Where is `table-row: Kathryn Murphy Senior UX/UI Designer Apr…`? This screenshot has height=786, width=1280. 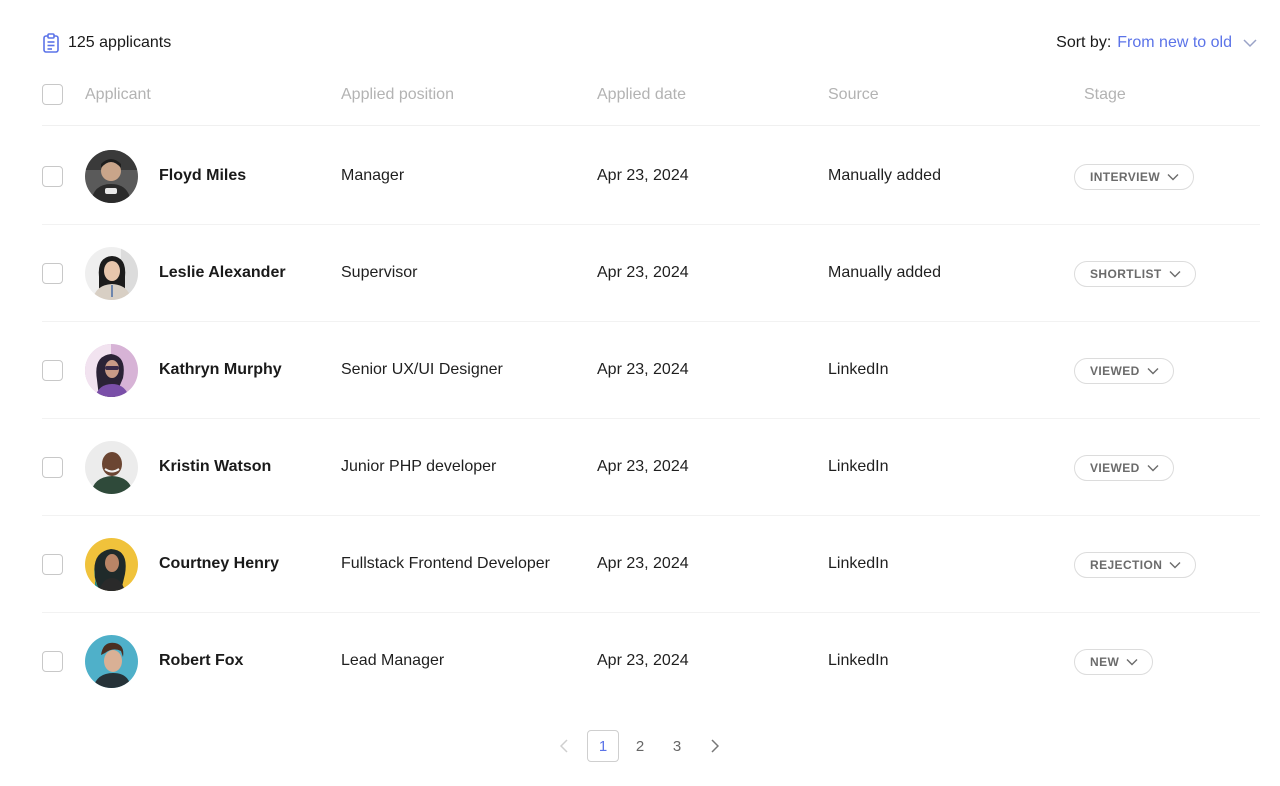 table-row: Kathryn Murphy Senior UX/UI Designer Apr… is located at coordinates (651, 370).